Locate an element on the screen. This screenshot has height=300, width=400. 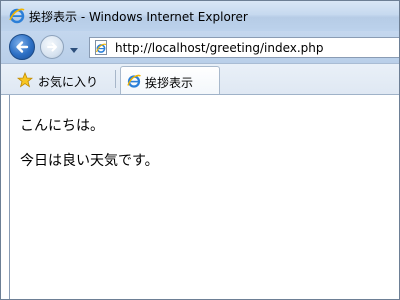
recent-pages-dropdown-icon is located at coordinates (74, 47).